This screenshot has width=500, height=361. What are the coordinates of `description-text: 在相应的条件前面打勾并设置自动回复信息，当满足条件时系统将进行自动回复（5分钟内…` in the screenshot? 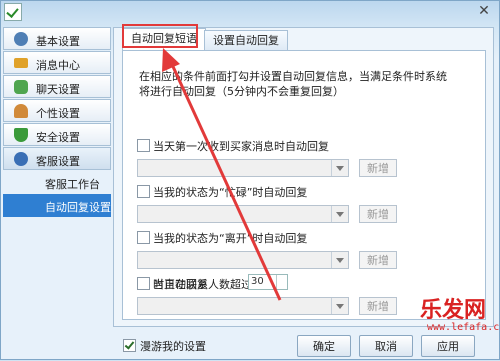 It's located at (293, 84).